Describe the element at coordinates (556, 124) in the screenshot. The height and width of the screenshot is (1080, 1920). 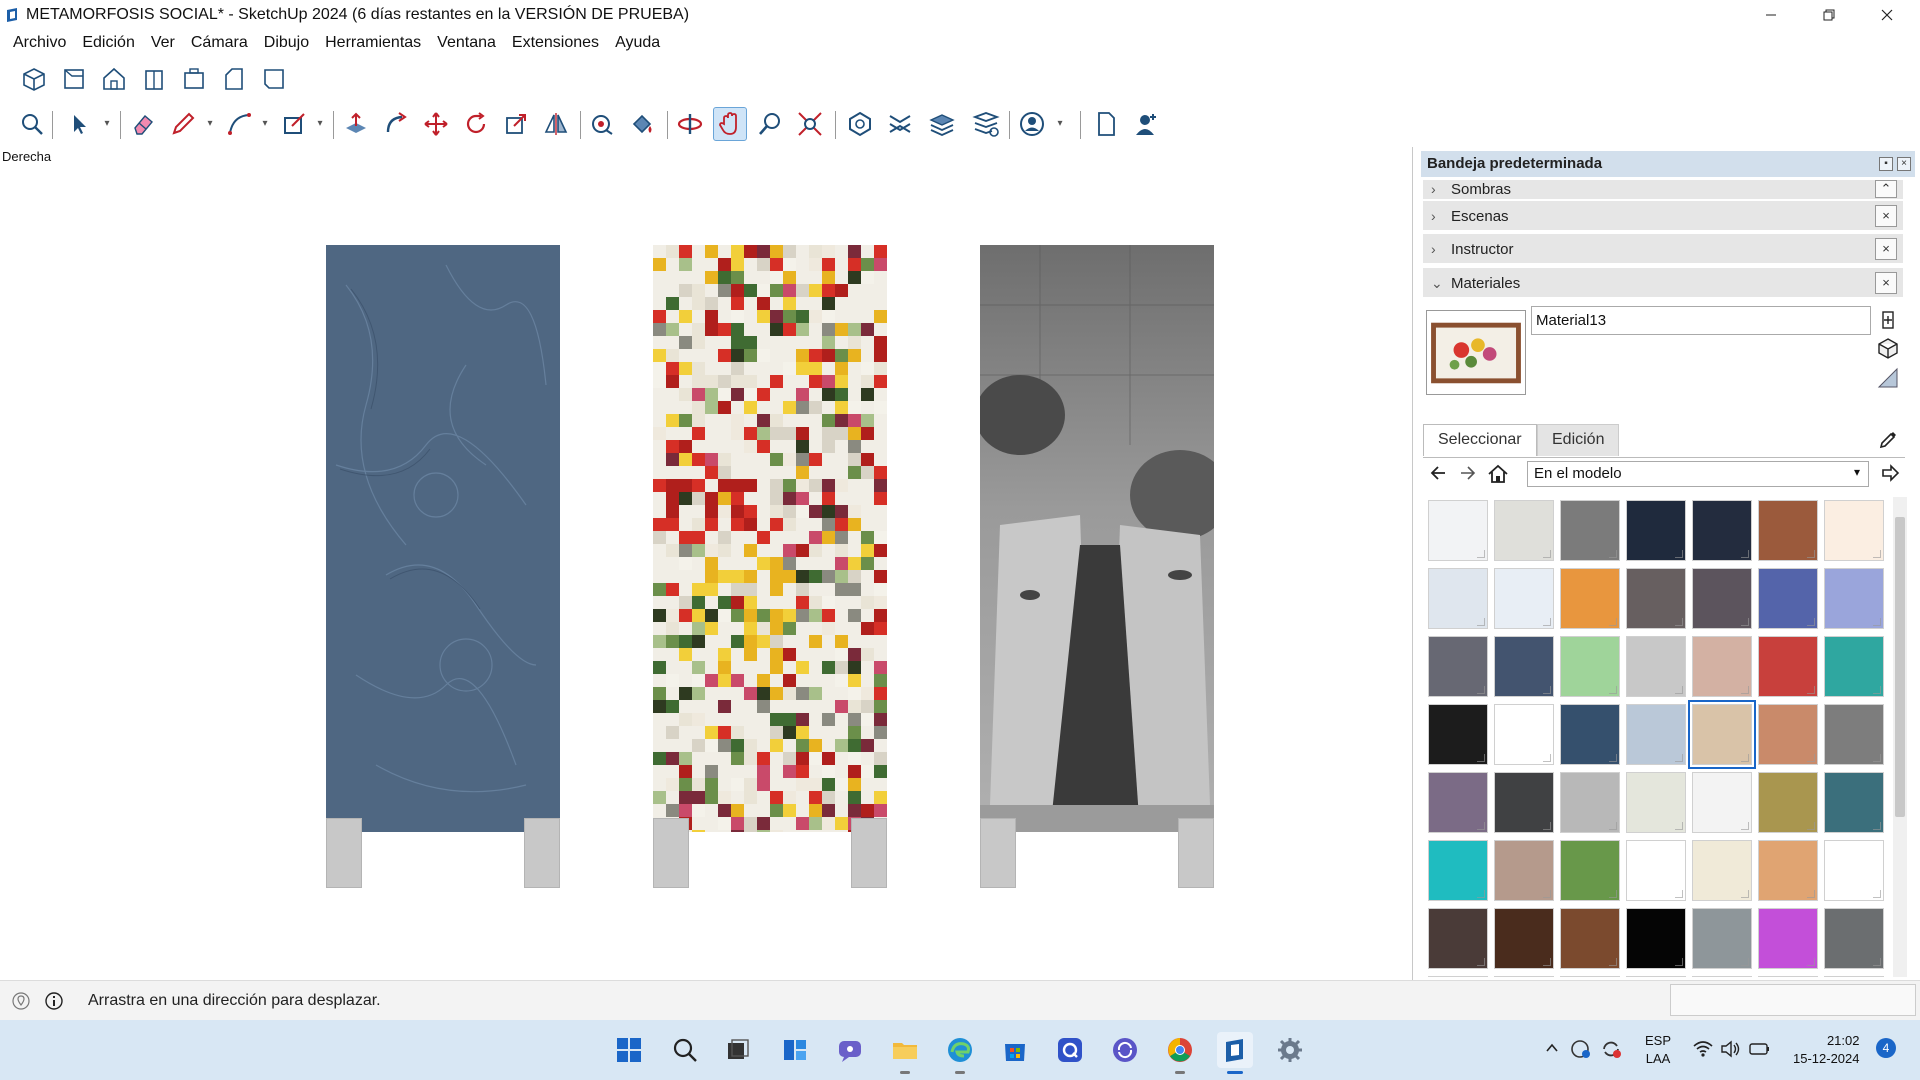
I see `flip-icon` at that location.